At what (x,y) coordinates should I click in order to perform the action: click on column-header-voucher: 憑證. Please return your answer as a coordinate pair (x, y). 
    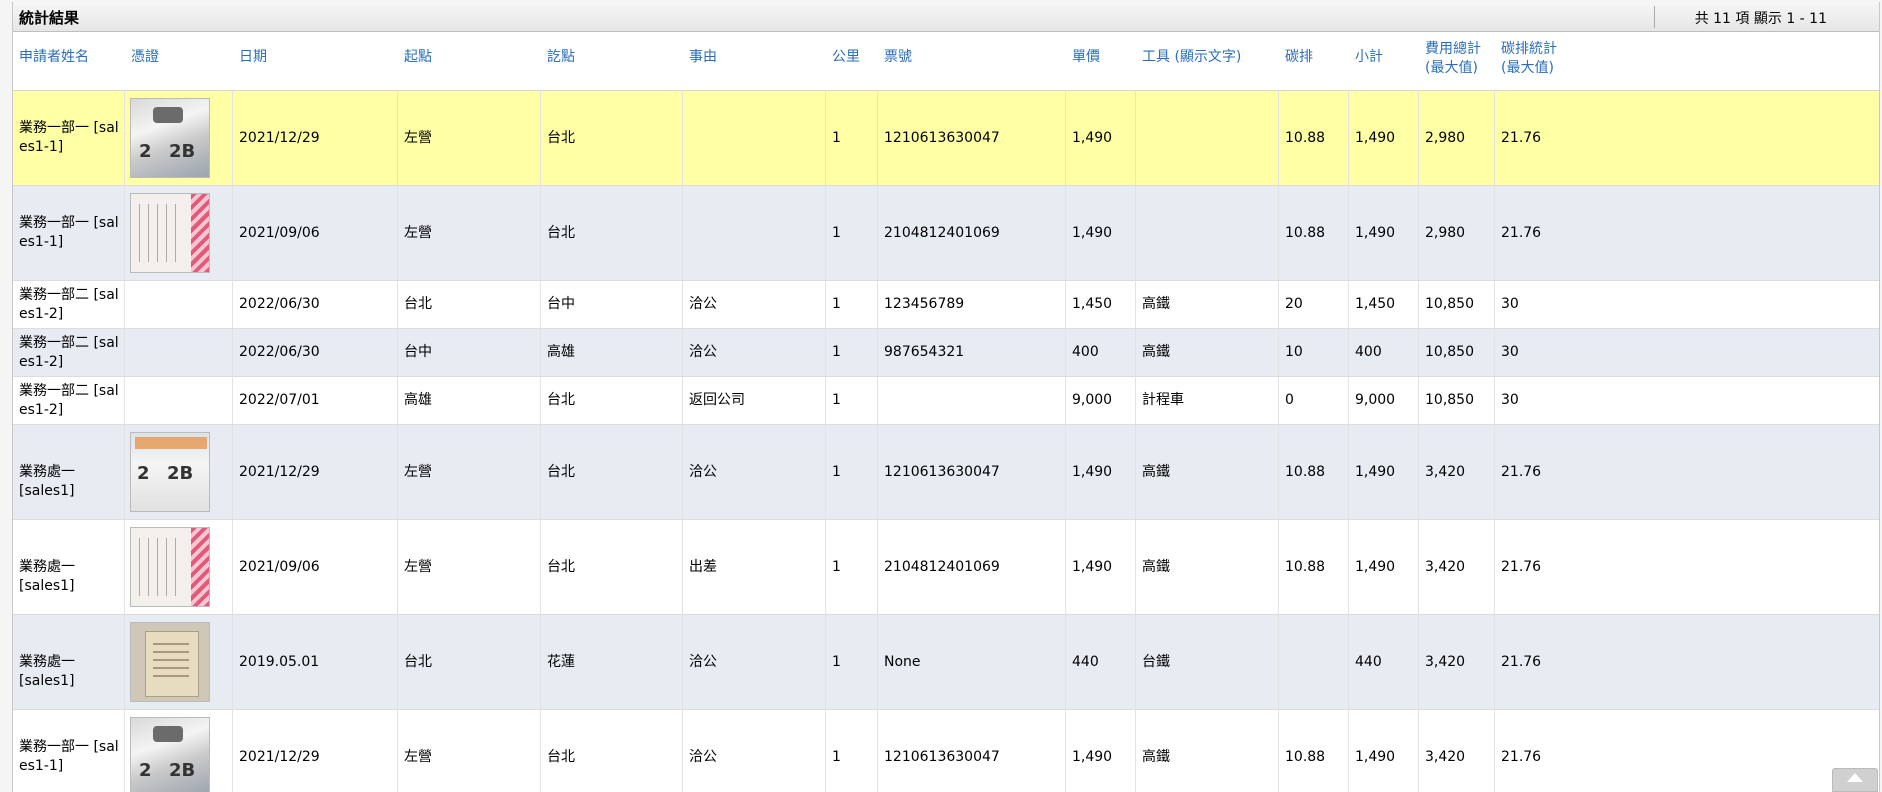
    Looking at the image, I should click on (179, 57).